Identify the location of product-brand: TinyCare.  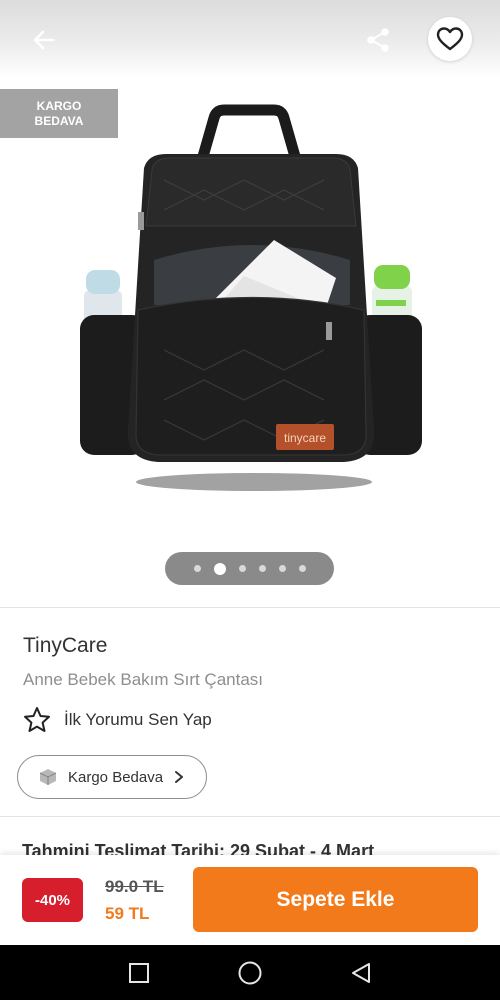
(65, 646).